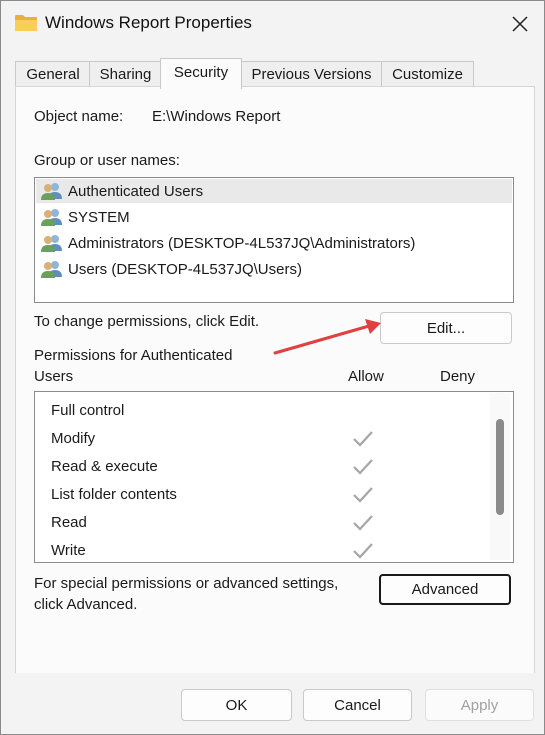 This screenshot has height=735, width=545. What do you see at coordinates (236, 705) in the screenshot?
I see `ok-button: OK` at bounding box center [236, 705].